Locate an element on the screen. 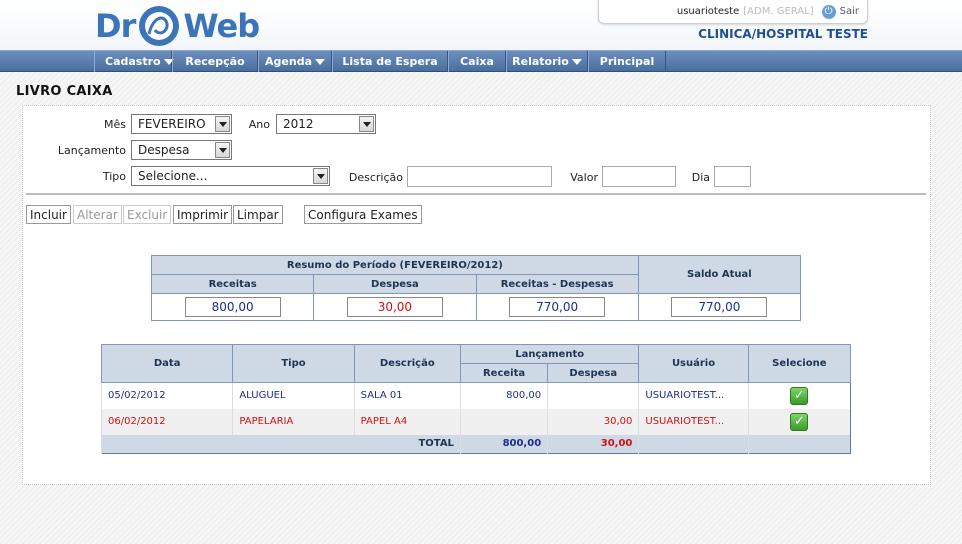 The height and width of the screenshot is (544, 962). clinic-name: CLINICA/HOSPITAL TESTE is located at coordinates (783, 34).